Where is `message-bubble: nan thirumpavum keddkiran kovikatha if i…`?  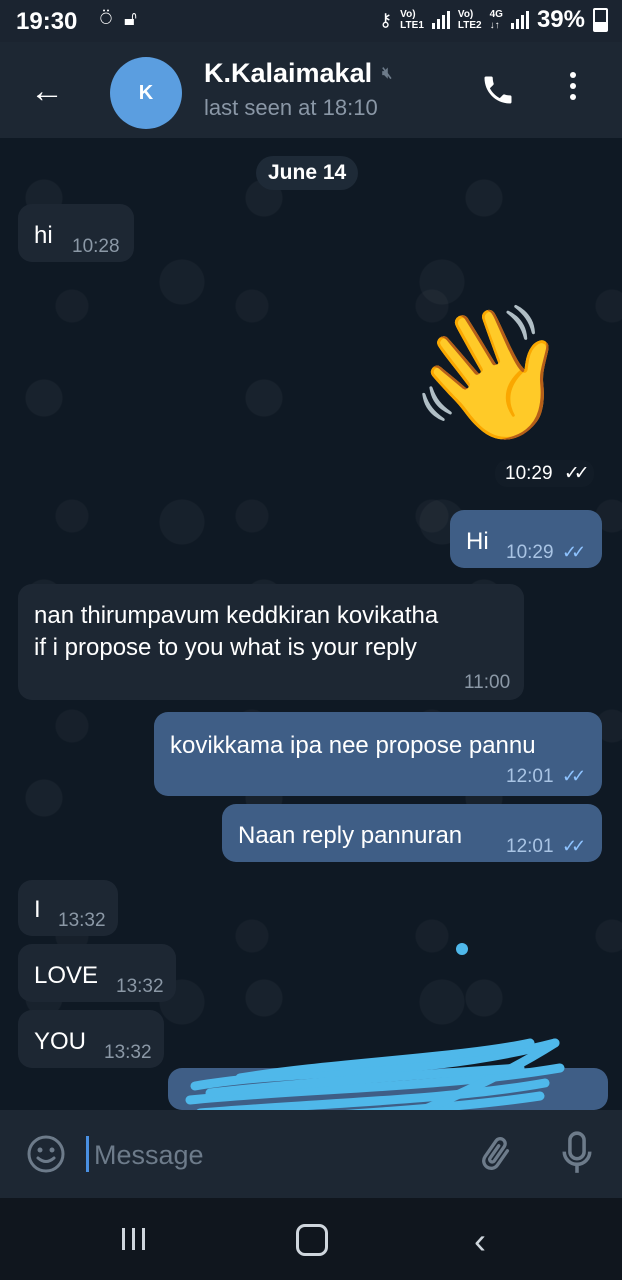
message-bubble: nan thirumpavum keddkiran kovikatha if i… is located at coordinates (271, 642).